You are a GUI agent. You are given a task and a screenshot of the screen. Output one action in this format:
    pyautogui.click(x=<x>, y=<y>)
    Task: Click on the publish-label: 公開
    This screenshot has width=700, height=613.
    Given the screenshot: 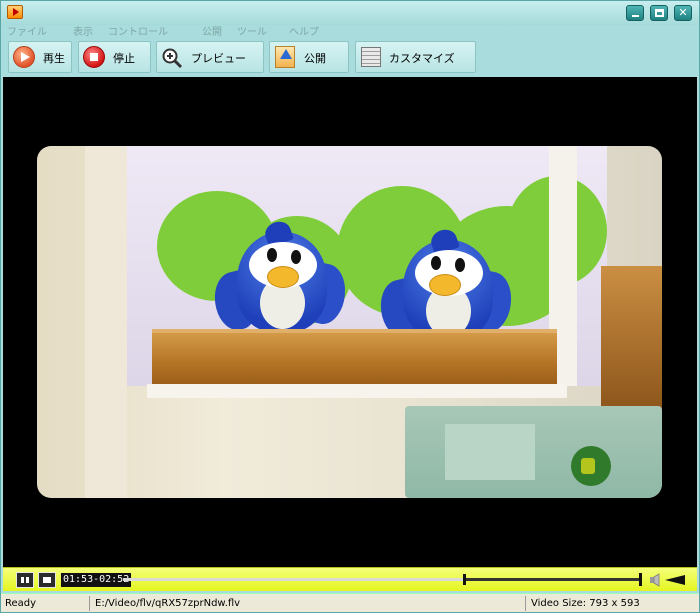 What is the action you would take?
    pyautogui.click(x=315, y=58)
    